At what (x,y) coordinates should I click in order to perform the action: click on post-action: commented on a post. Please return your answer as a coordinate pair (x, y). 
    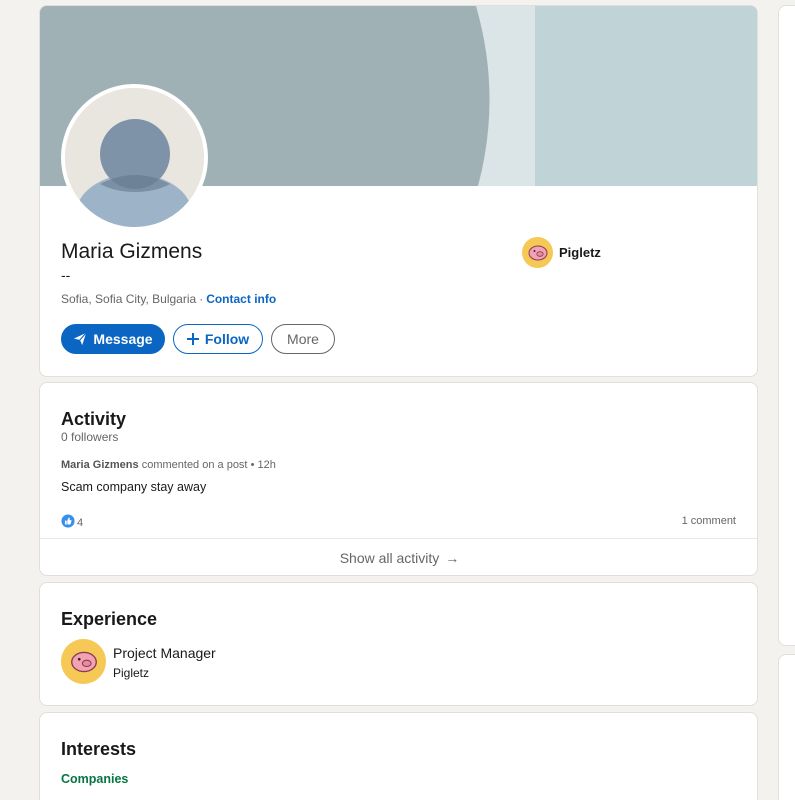
    Looking at the image, I should click on (194, 465).